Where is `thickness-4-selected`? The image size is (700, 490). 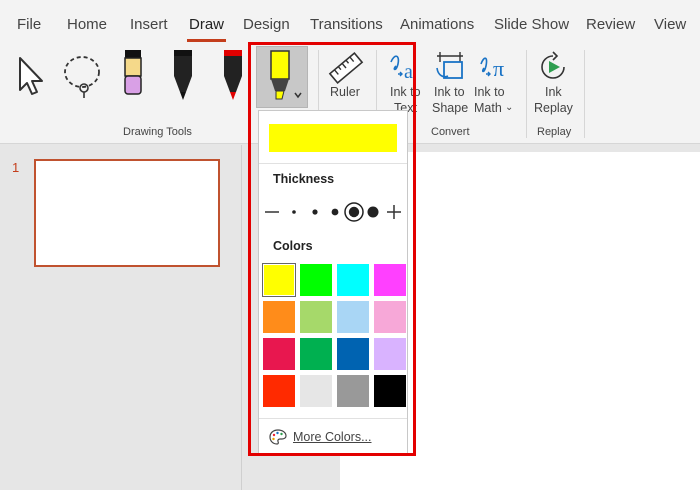
thickness-4-selected is located at coordinates (354, 212).